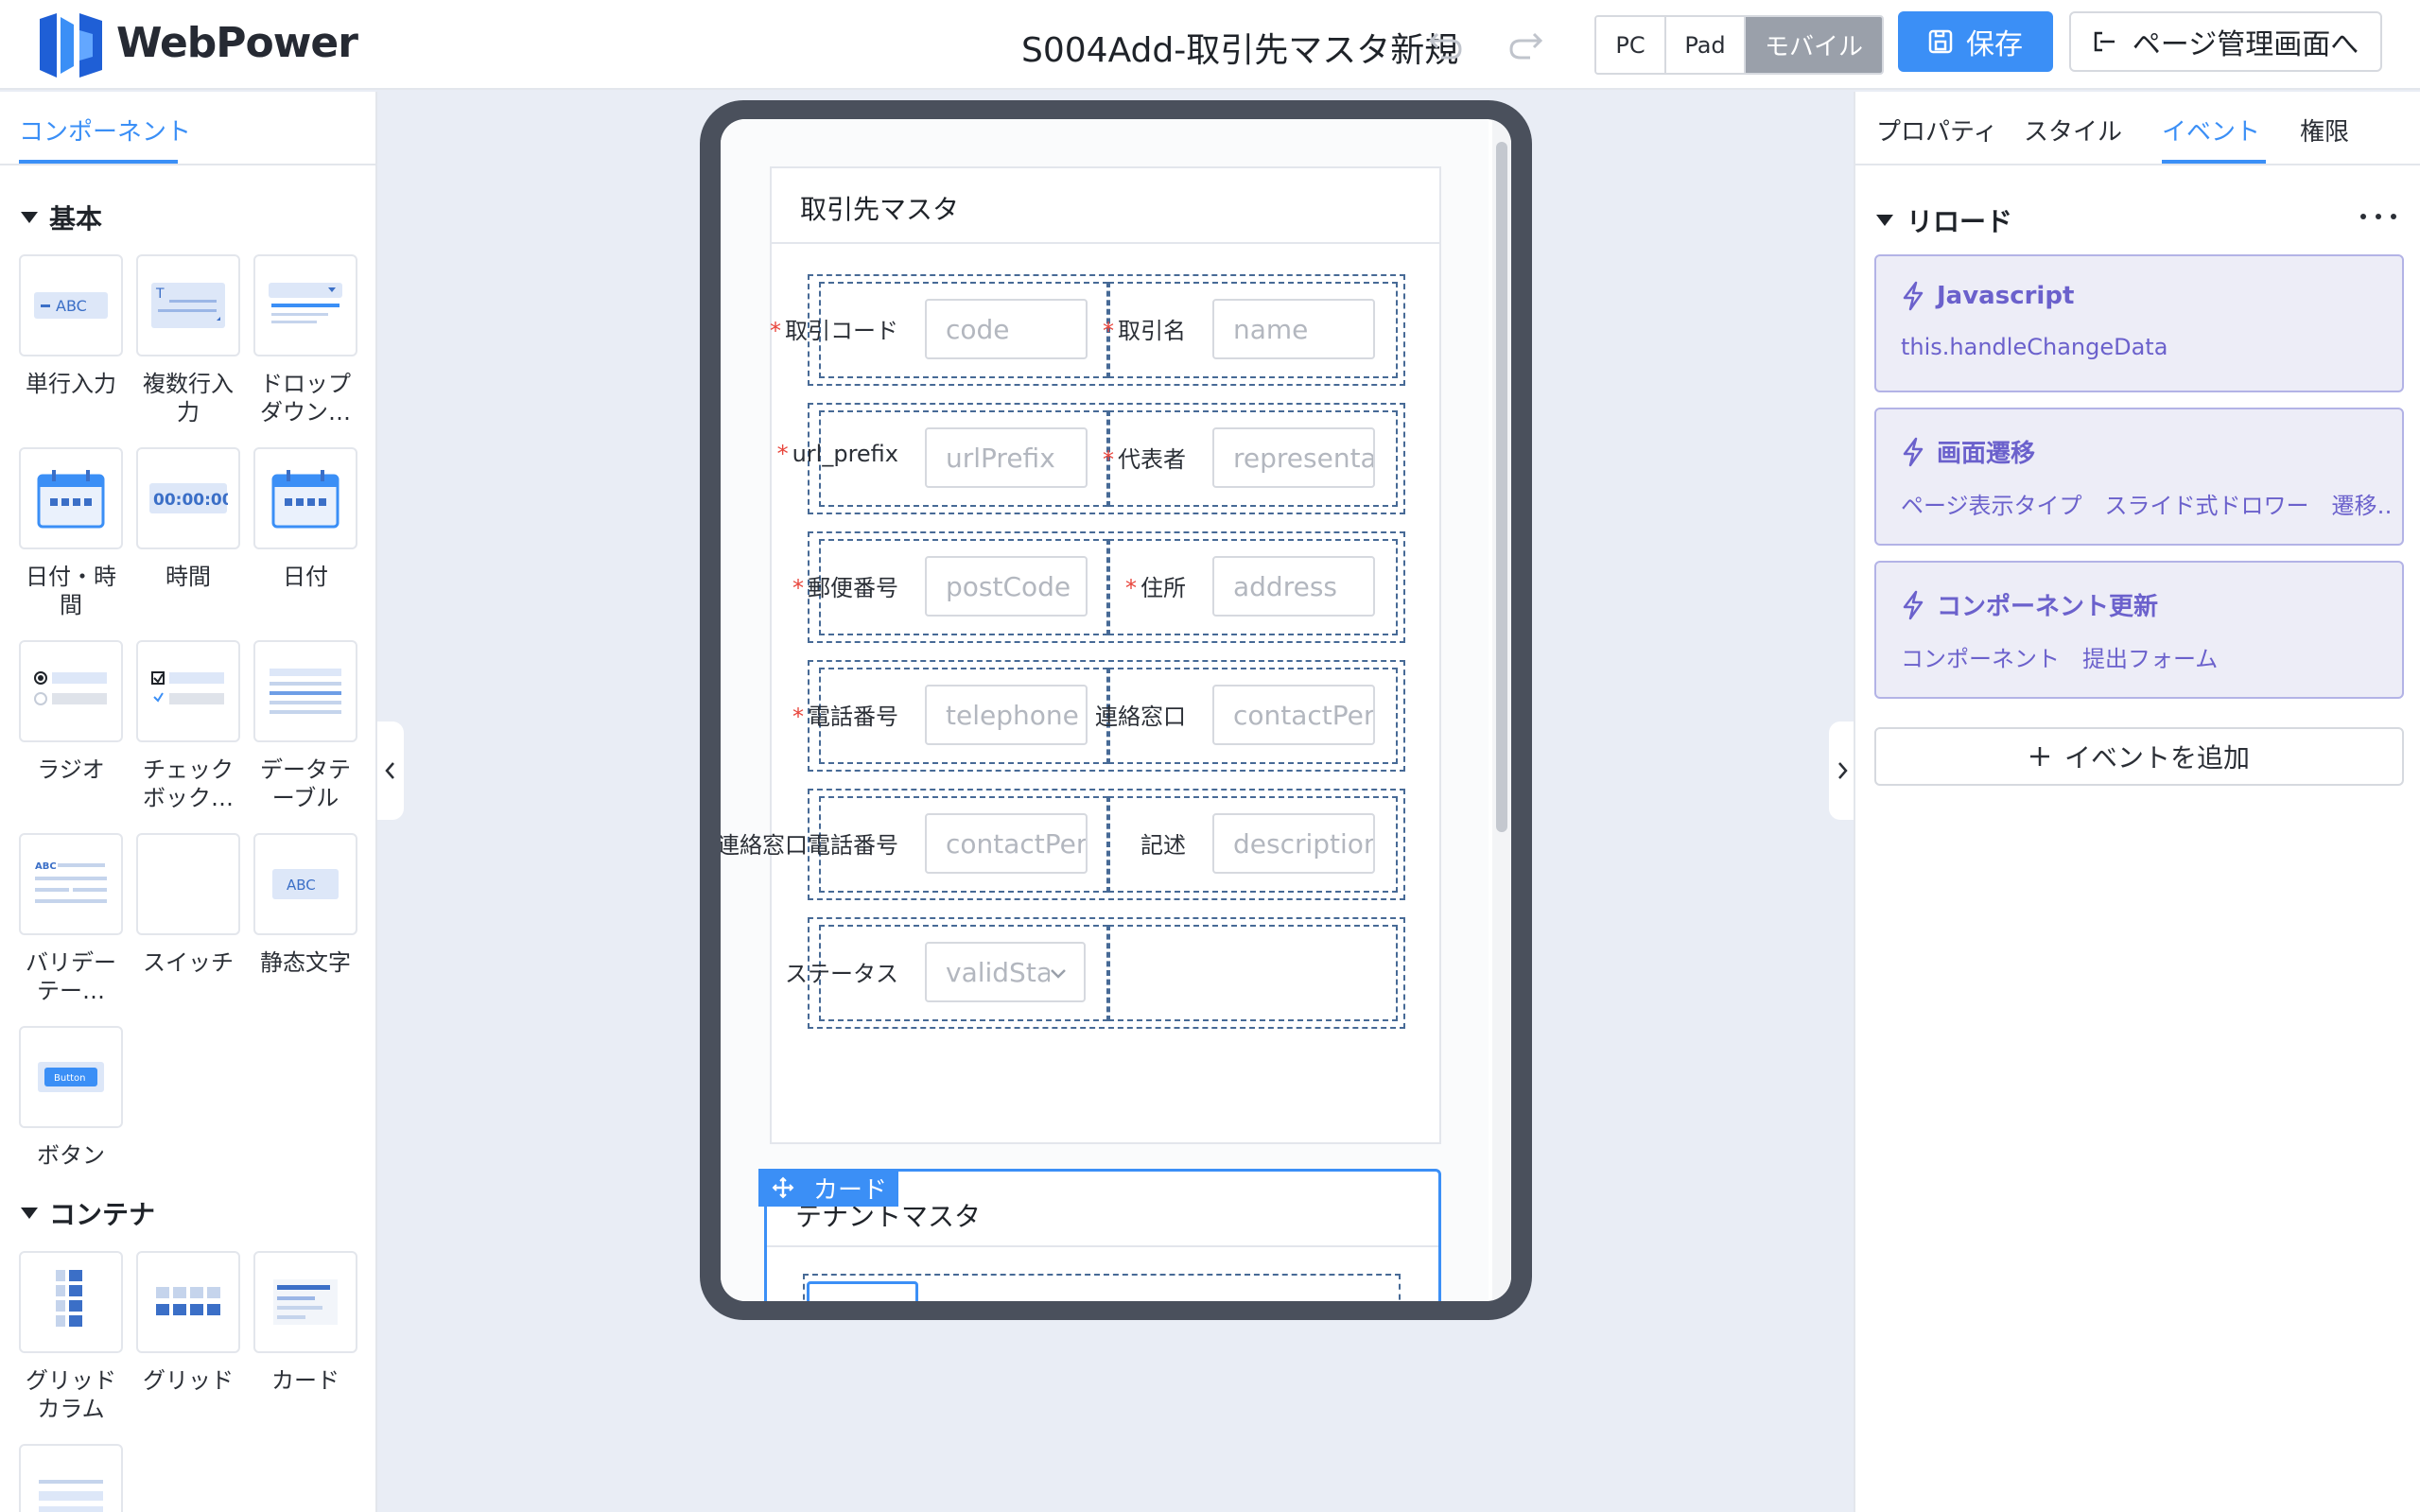 The width and height of the screenshot is (2420, 1512). What do you see at coordinates (188, 398) in the screenshot?
I see `component-label: 複数行入力` at bounding box center [188, 398].